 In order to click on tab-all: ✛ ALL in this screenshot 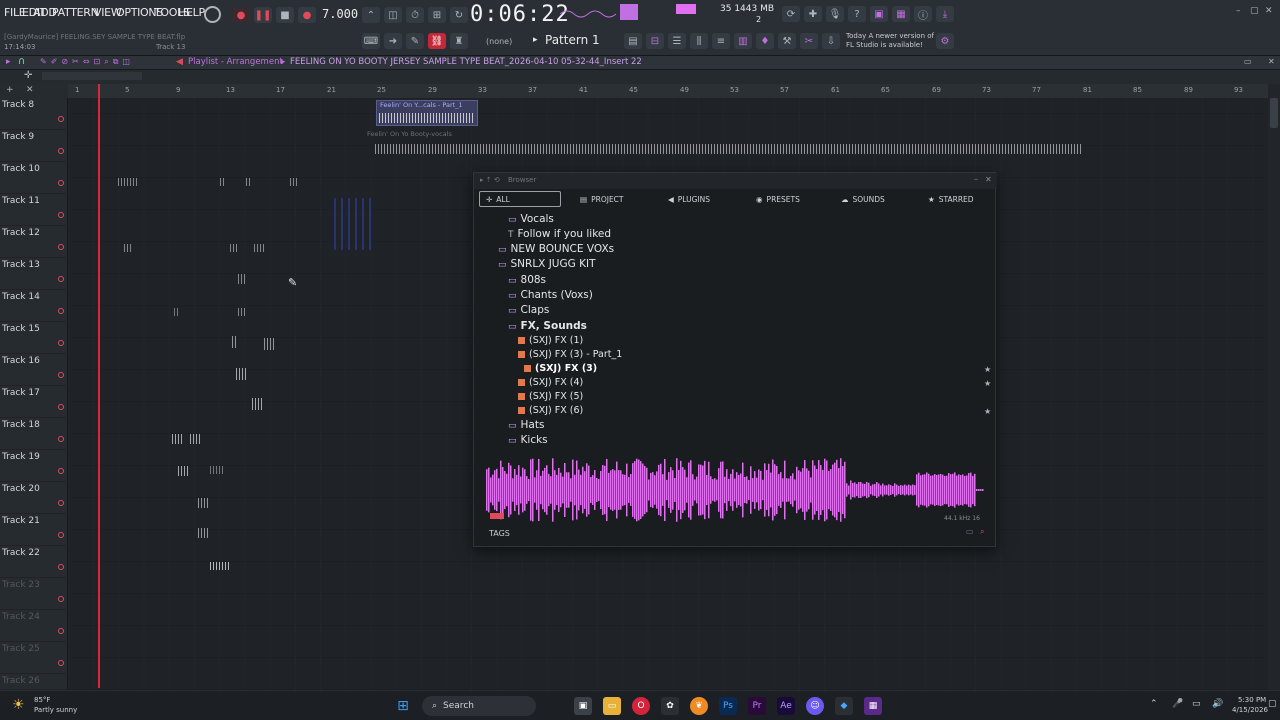, I will do `click(520, 199)`.